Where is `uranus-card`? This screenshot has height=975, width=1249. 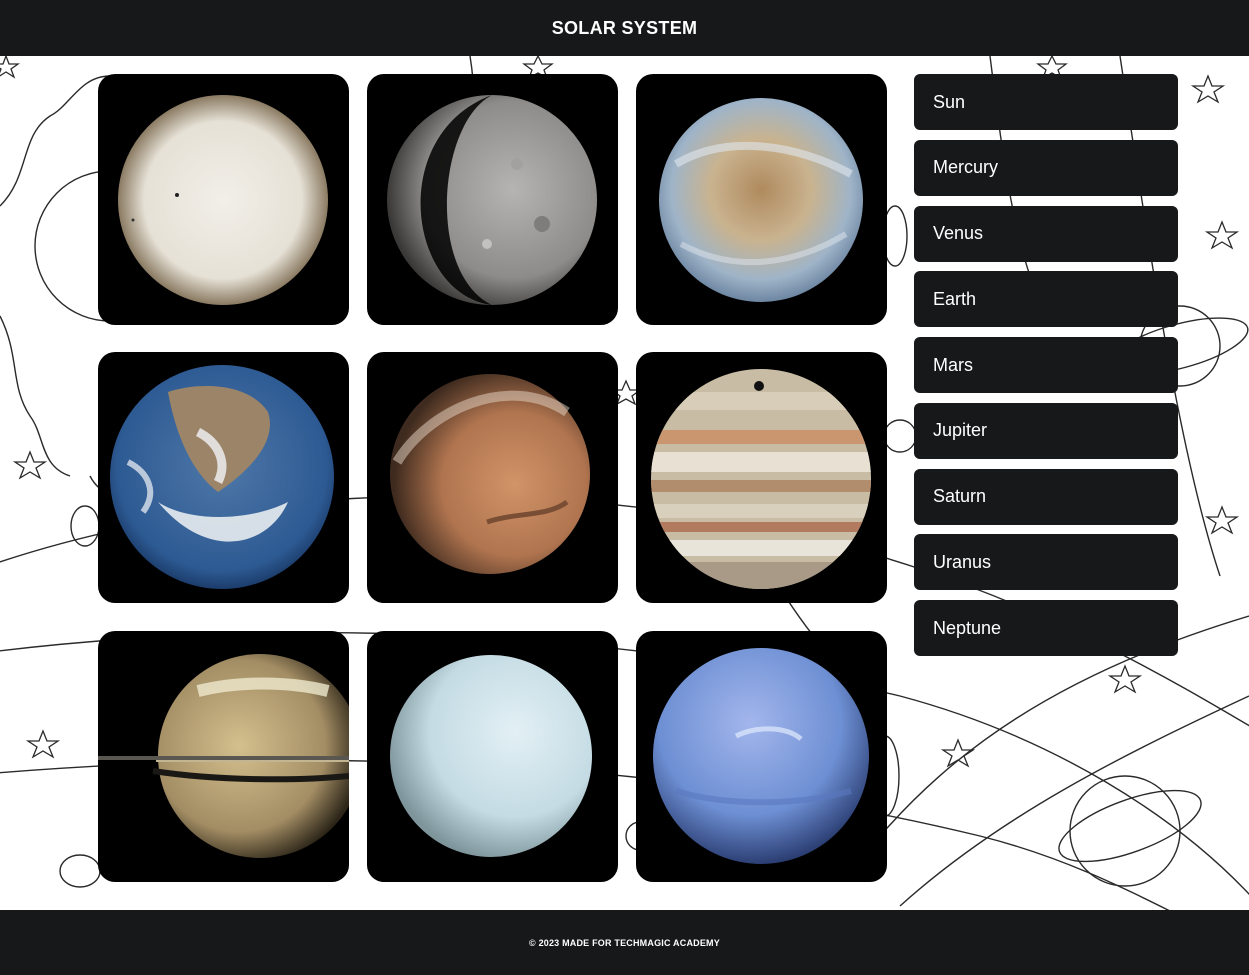
uranus-card is located at coordinates (492, 756).